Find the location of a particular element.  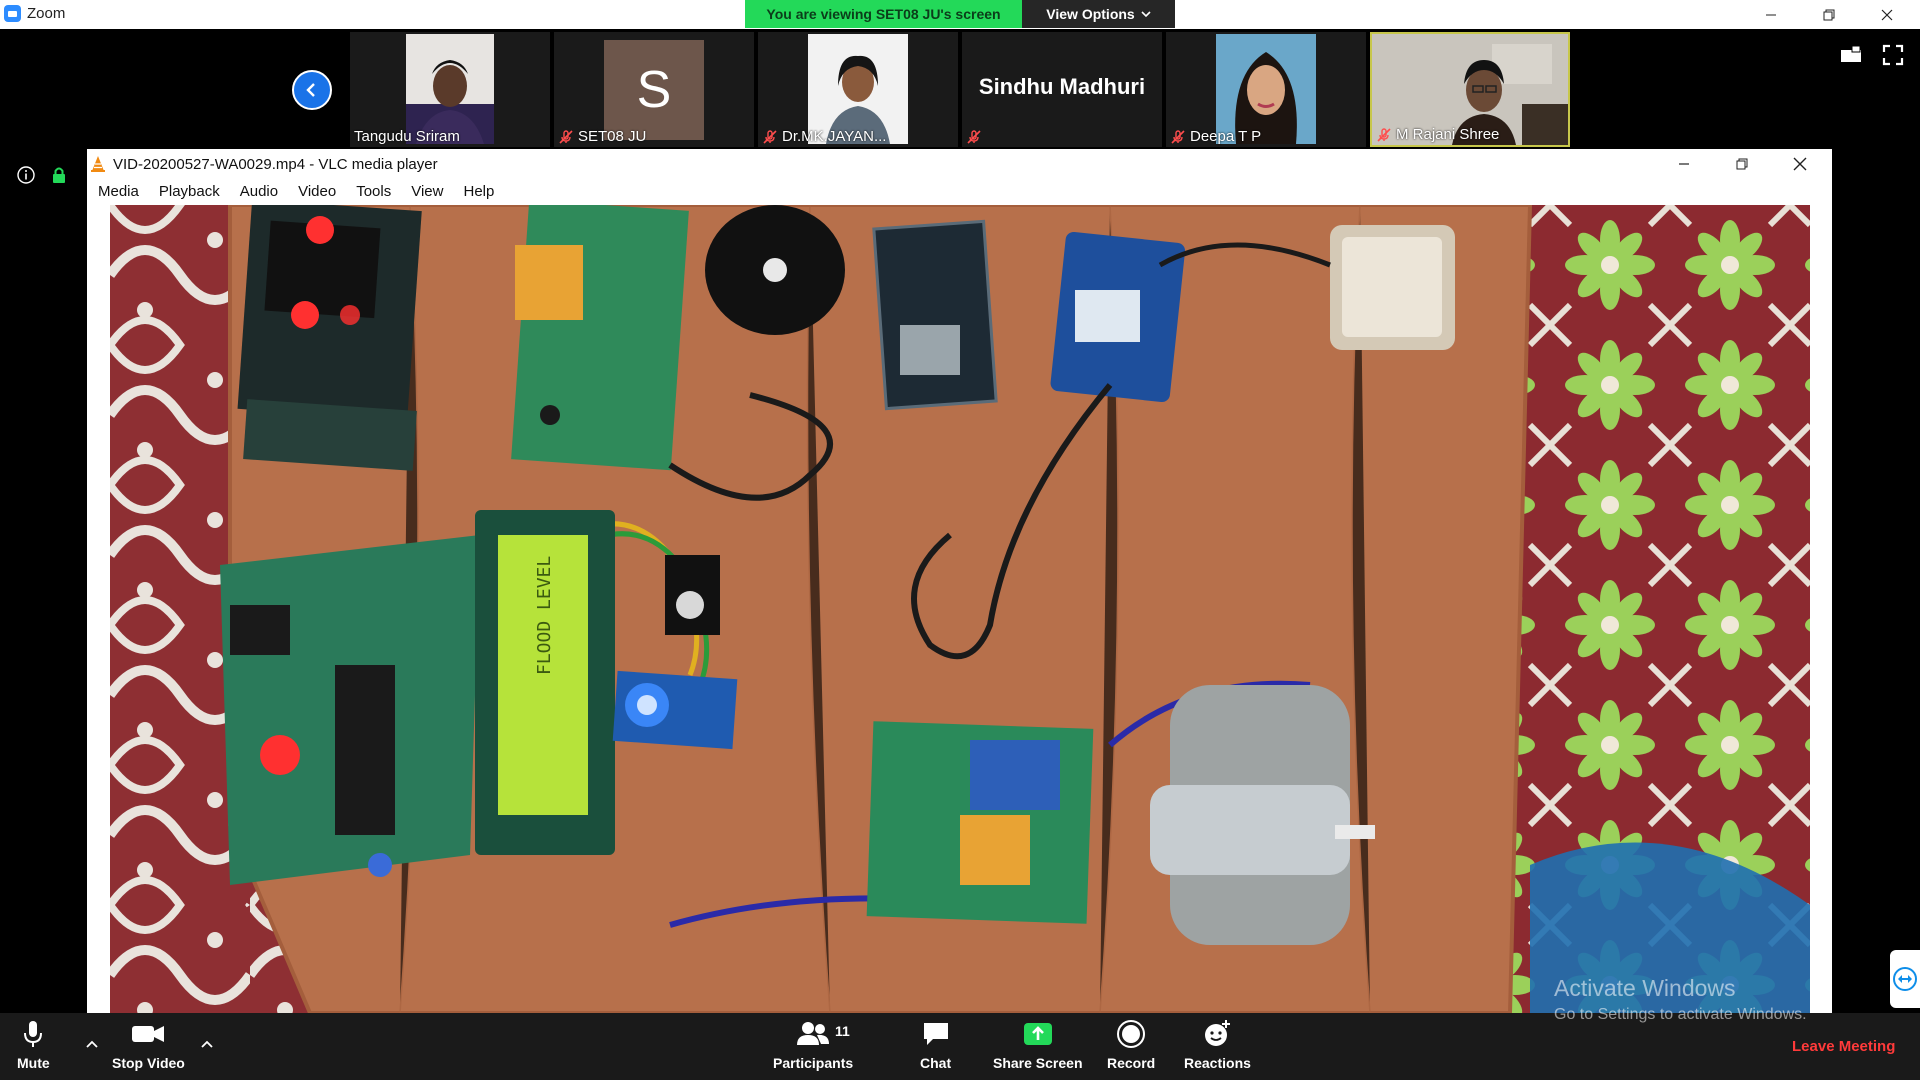

menu-playback: Playback is located at coordinates (188, 191).